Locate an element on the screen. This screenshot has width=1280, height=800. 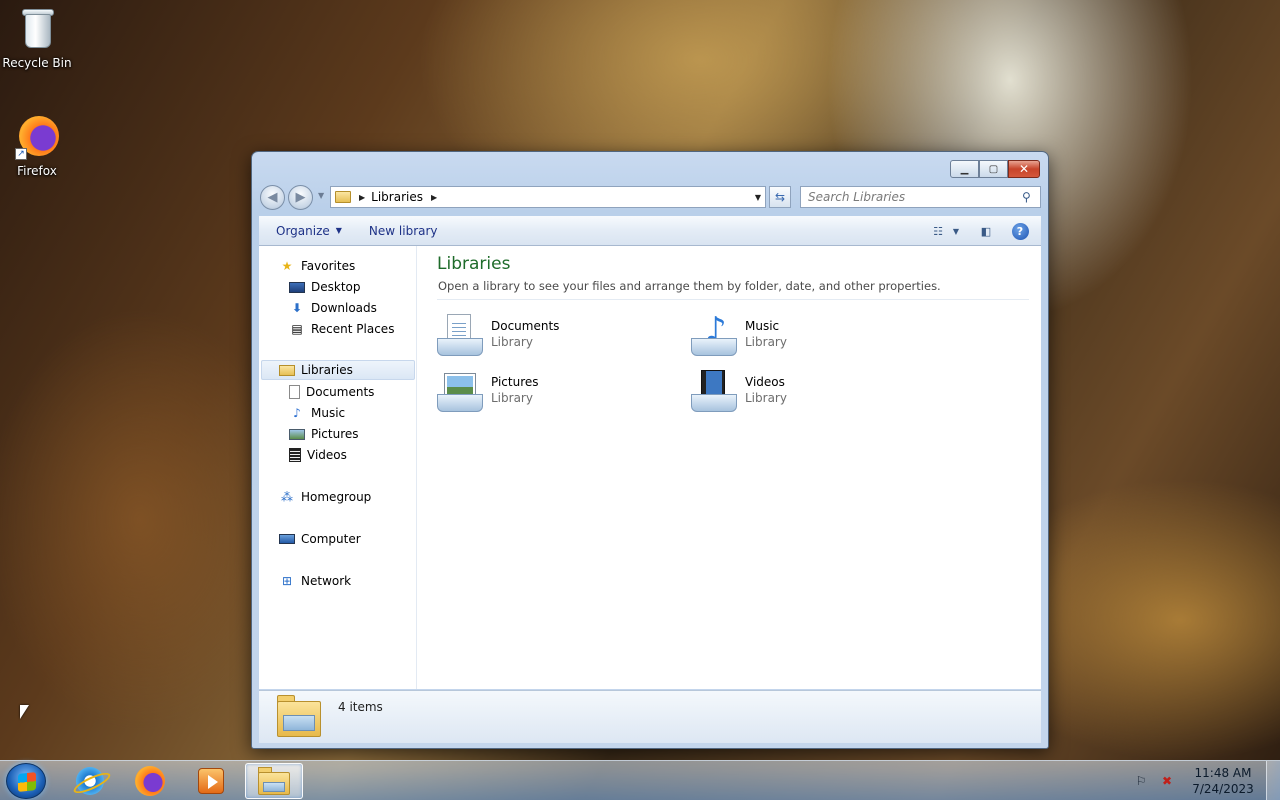
search-box: ⚲ is located at coordinates (920, 197).